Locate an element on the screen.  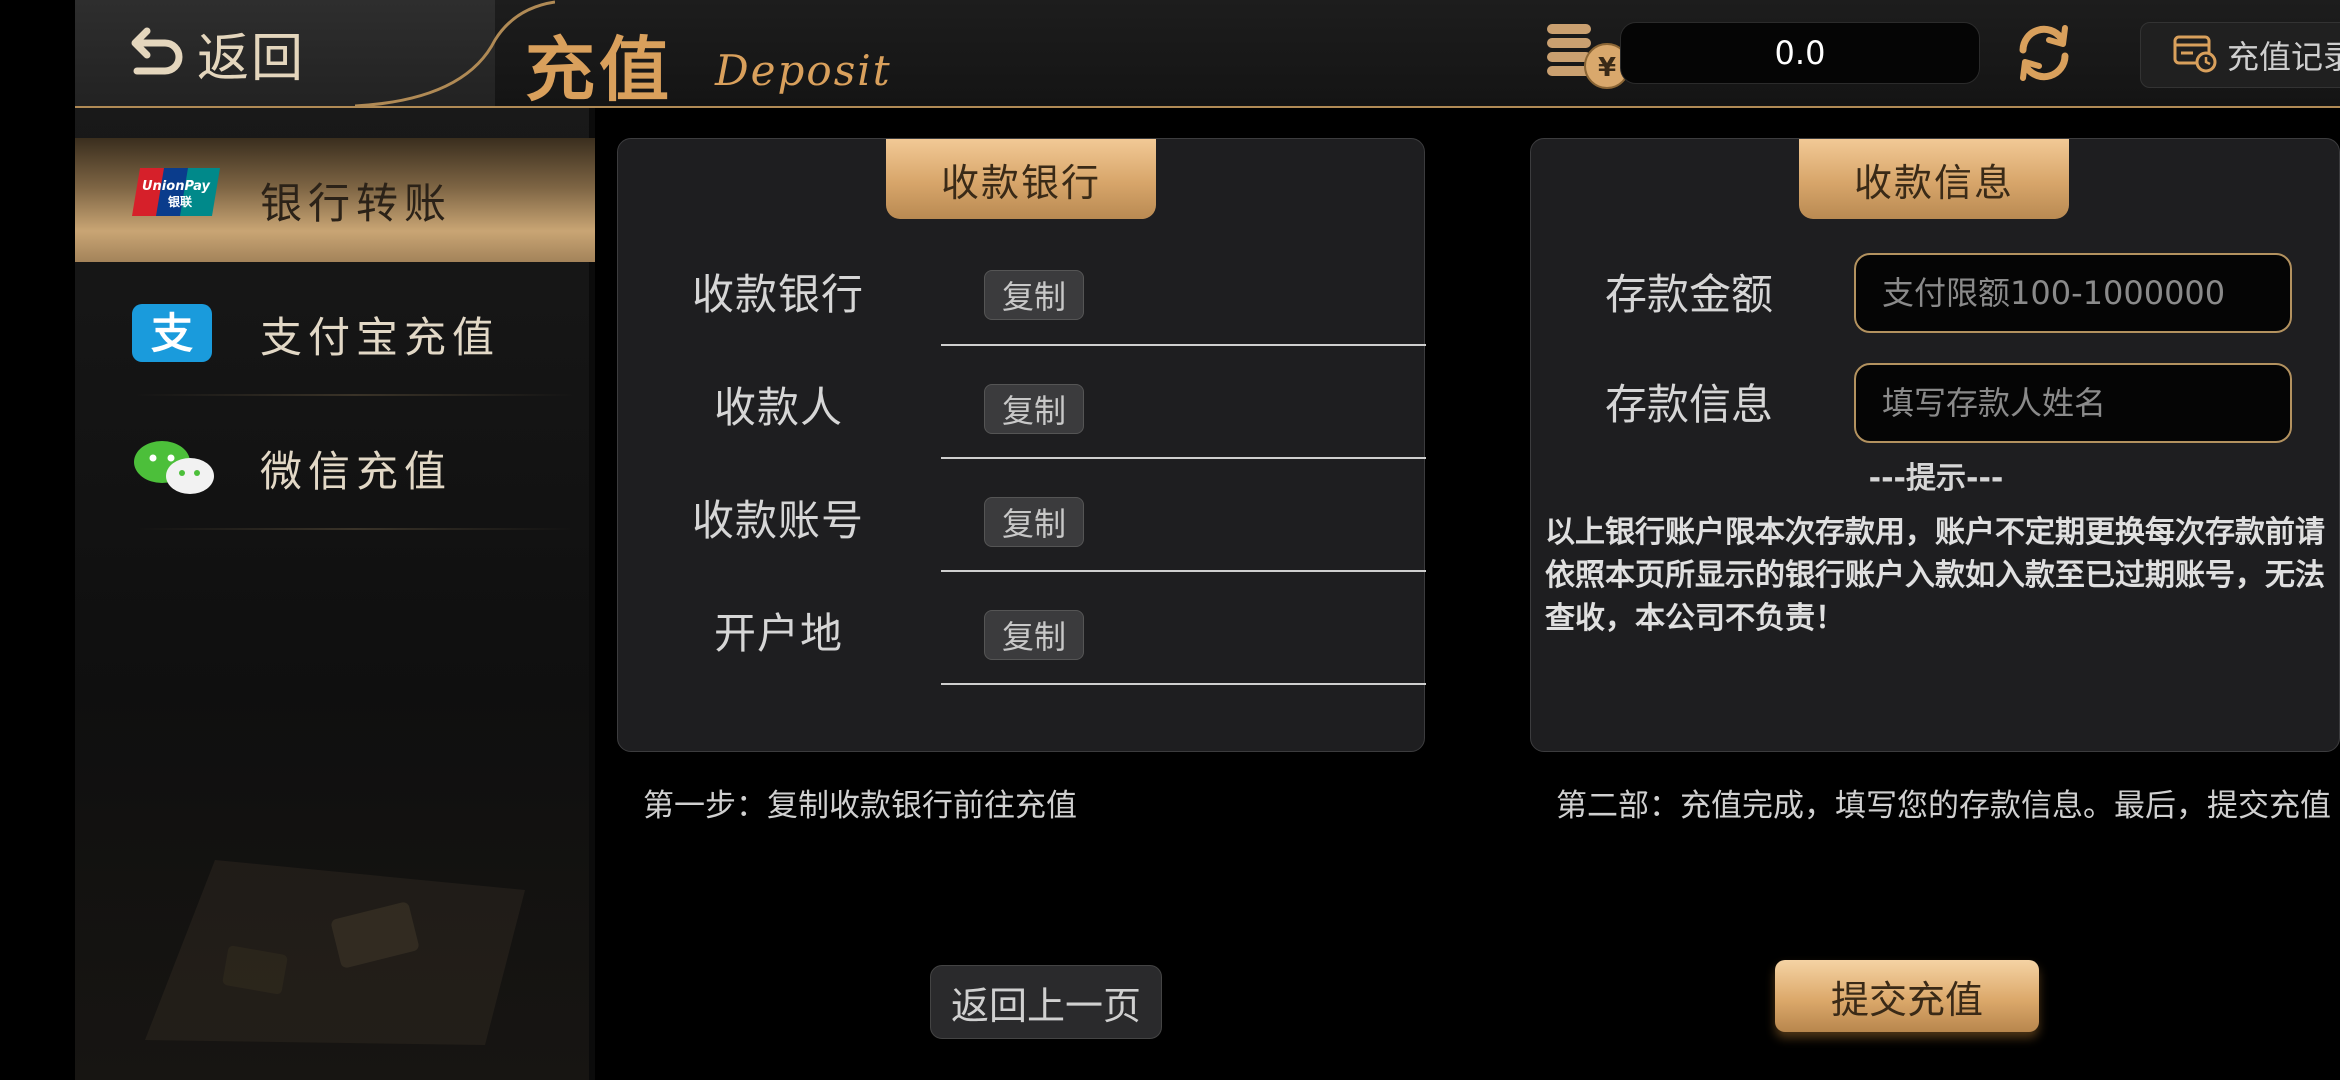
records-label: 充值记录 is located at coordinates (2283, 57).